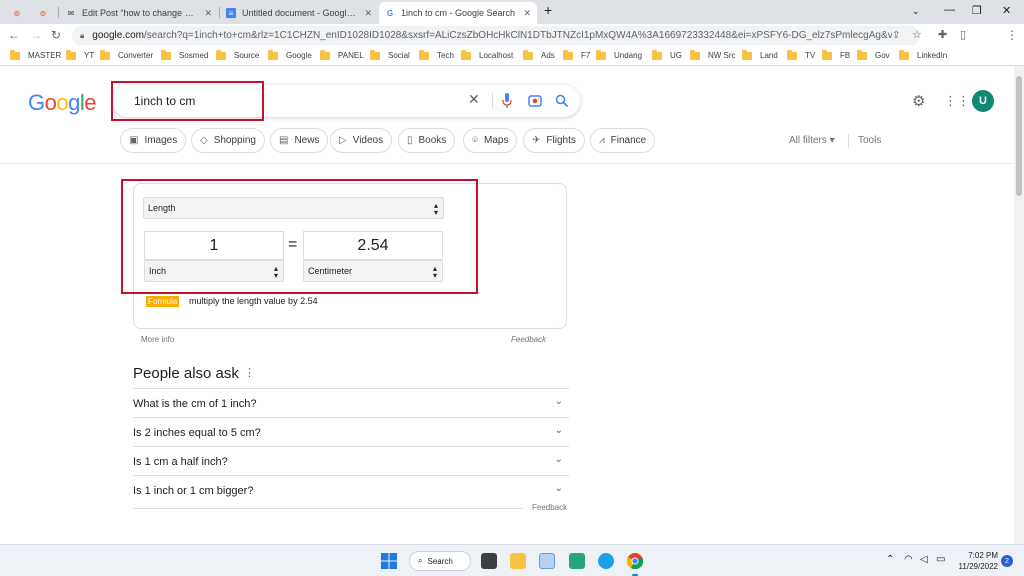  I want to click on window-close-button: ✕, so click(1006, 10).